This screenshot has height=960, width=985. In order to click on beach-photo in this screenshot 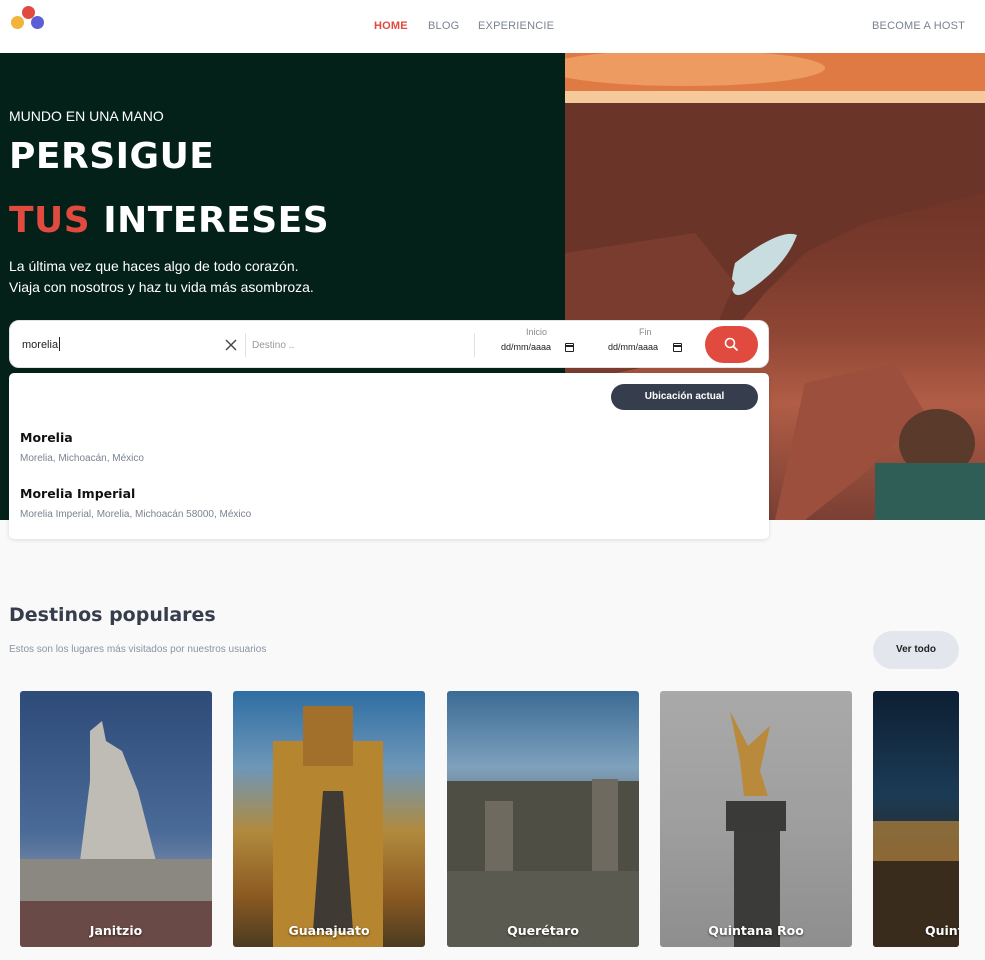, I will do `click(916, 884)`.